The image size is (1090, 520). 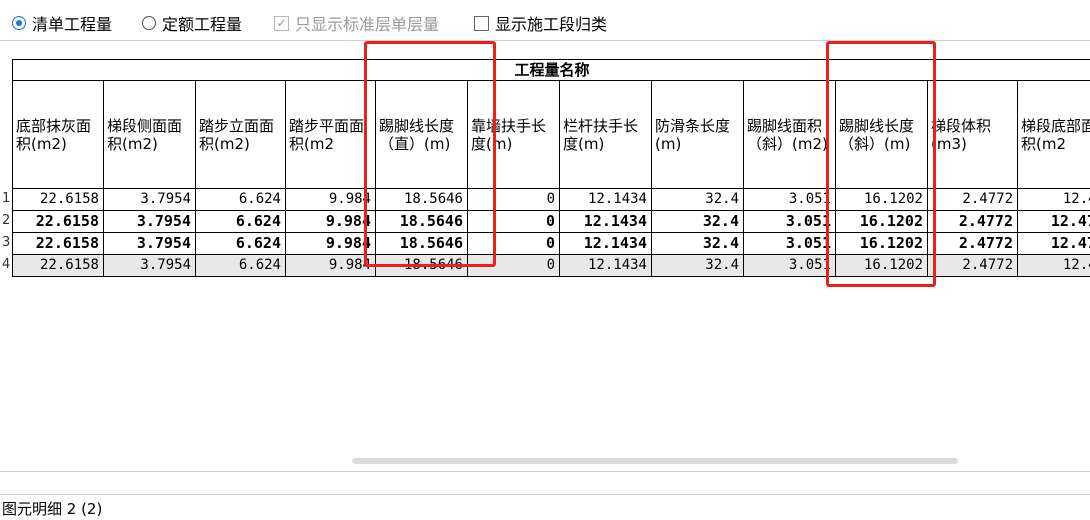 What do you see at coordinates (606, 135) in the screenshot?
I see `column-header: 栏杆扶手长度(m)` at bounding box center [606, 135].